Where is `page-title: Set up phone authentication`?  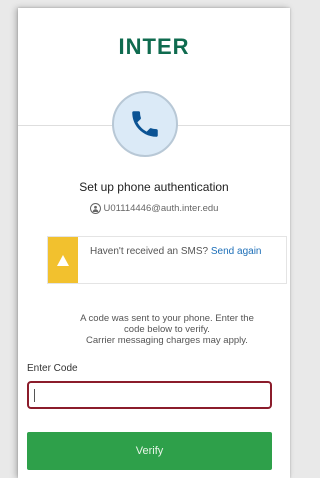 page-title: Set up phone authentication is located at coordinates (154, 187).